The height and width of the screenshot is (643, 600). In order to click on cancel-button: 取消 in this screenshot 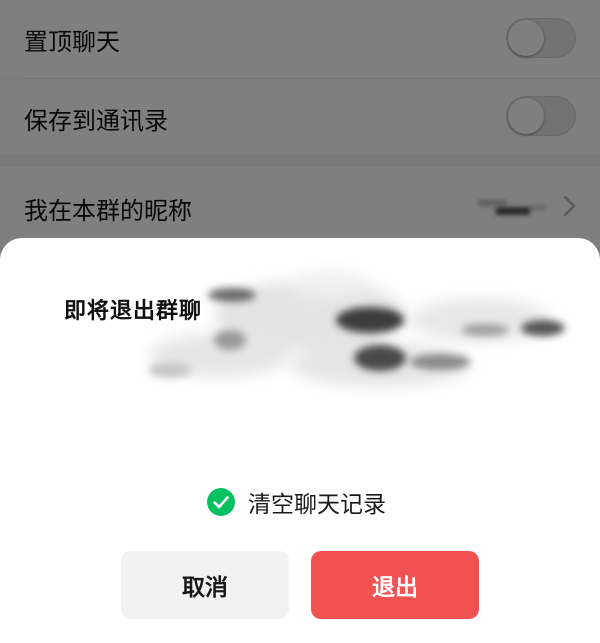, I will do `click(205, 585)`.